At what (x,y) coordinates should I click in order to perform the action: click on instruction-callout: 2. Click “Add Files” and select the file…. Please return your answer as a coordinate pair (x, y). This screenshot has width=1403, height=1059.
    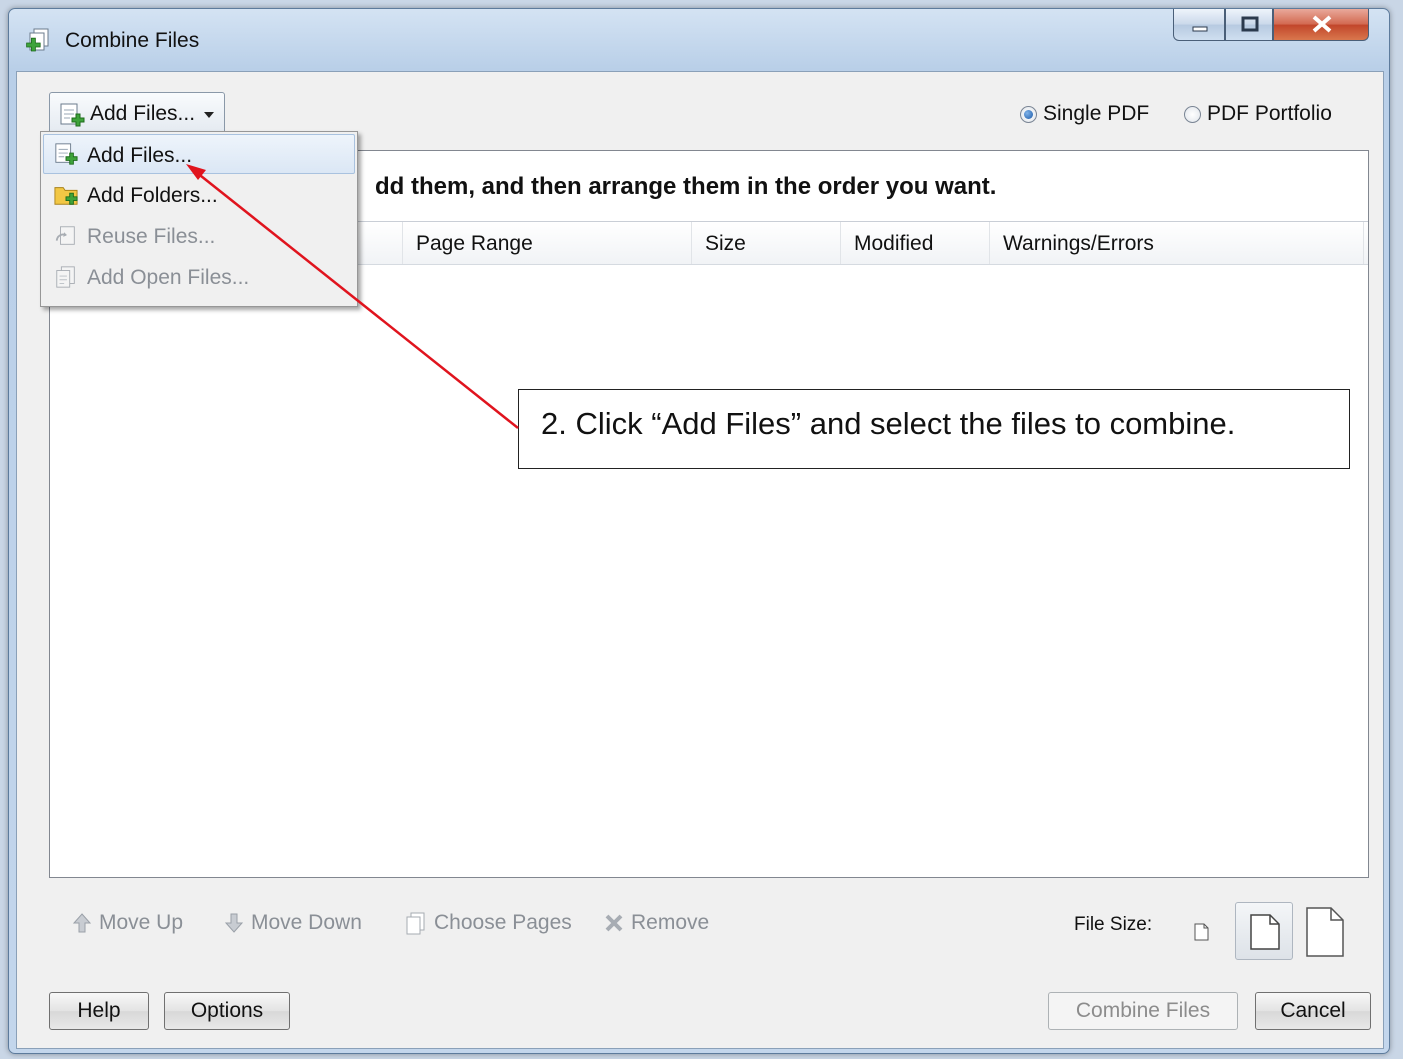
    Looking at the image, I should click on (934, 429).